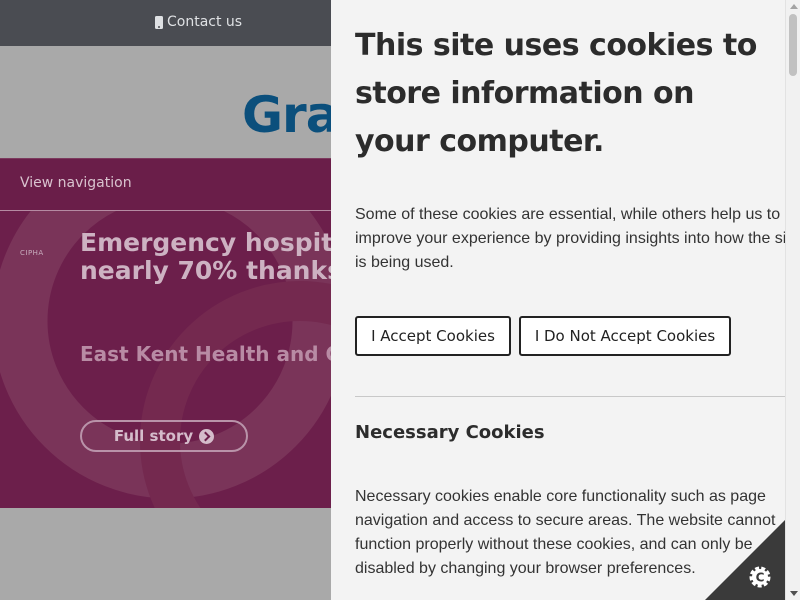 Image resolution: width=800 pixels, height=600 pixels. I want to click on full-story-button: Full story, so click(164, 436).